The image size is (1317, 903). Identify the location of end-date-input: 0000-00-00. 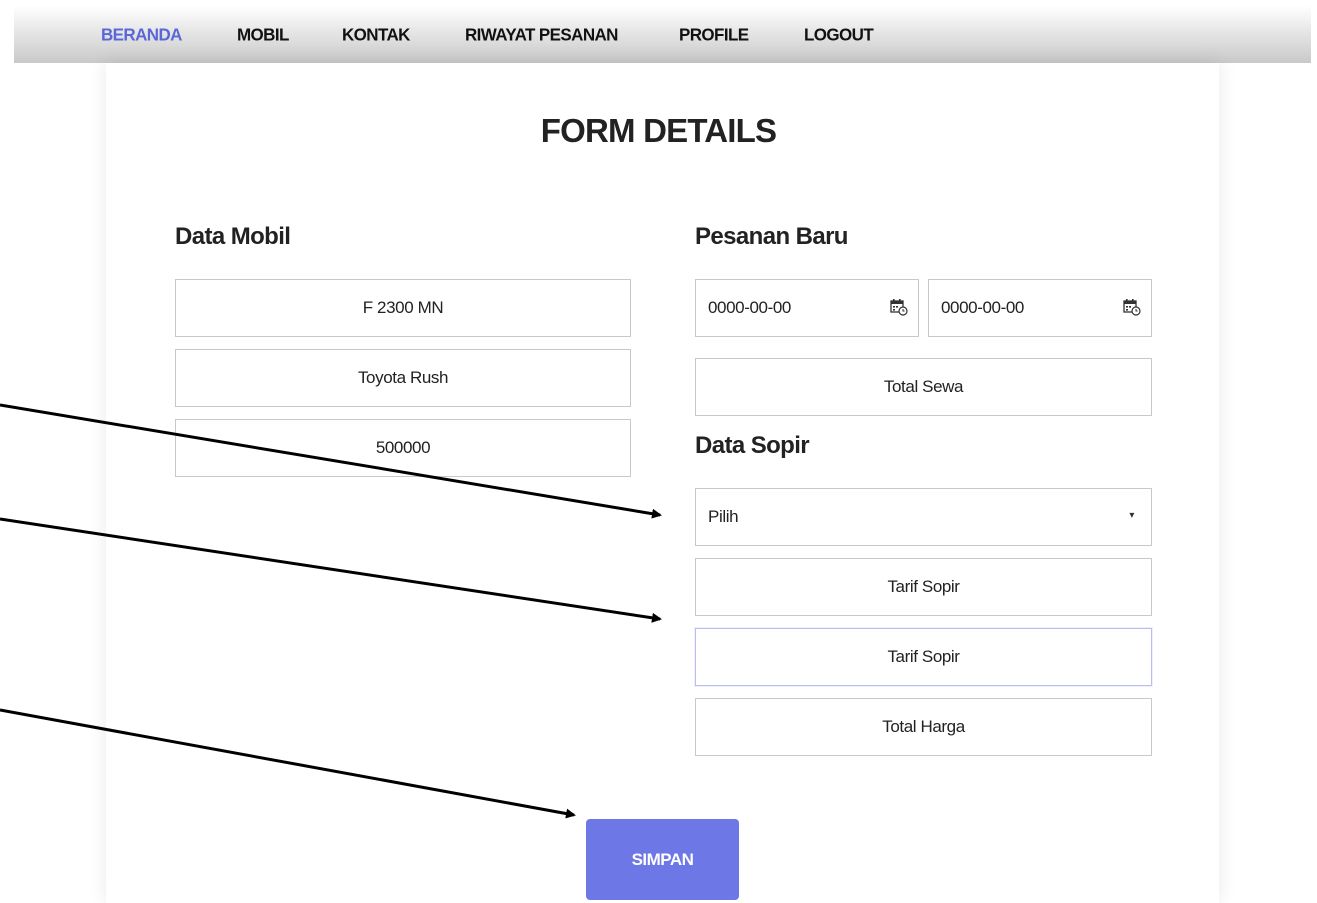
(1040, 308).